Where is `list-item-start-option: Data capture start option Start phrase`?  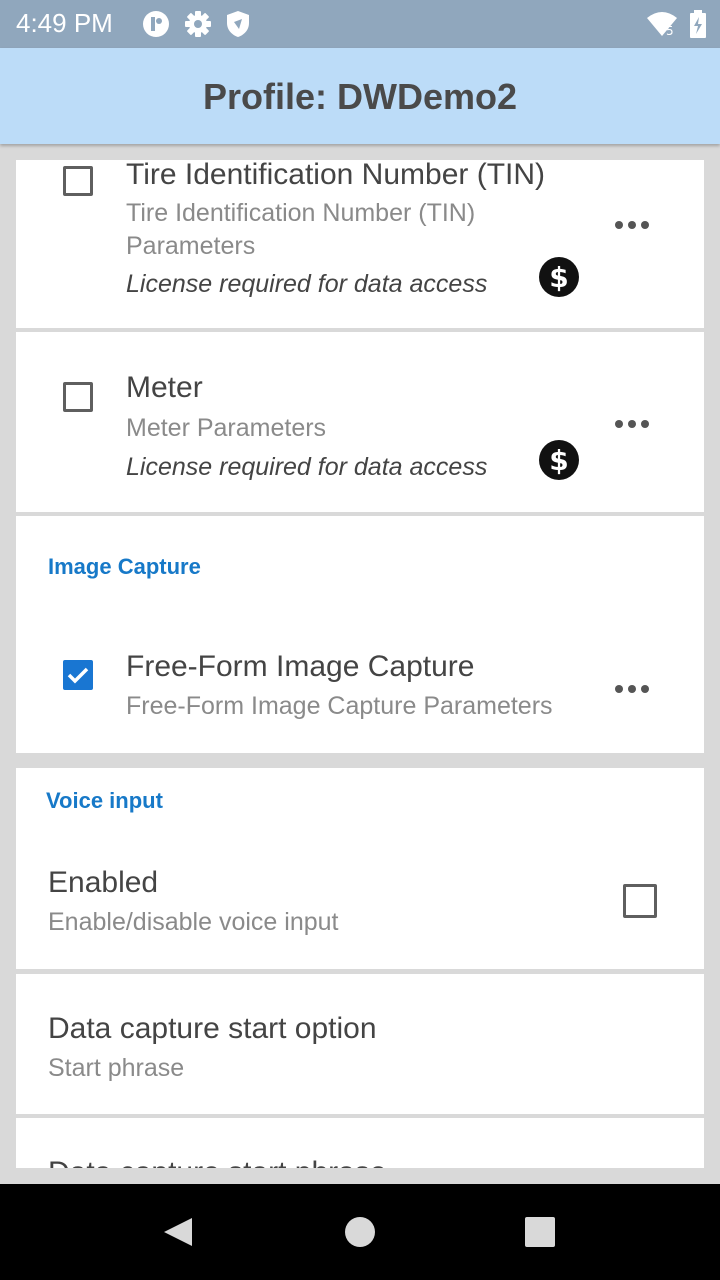 list-item-start-option: Data capture start option Start phrase is located at coordinates (360, 1044).